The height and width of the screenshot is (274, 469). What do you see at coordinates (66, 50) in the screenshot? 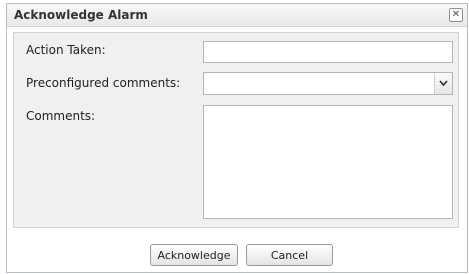
I see `action-taken-label: Action Taken:` at bounding box center [66, 50].